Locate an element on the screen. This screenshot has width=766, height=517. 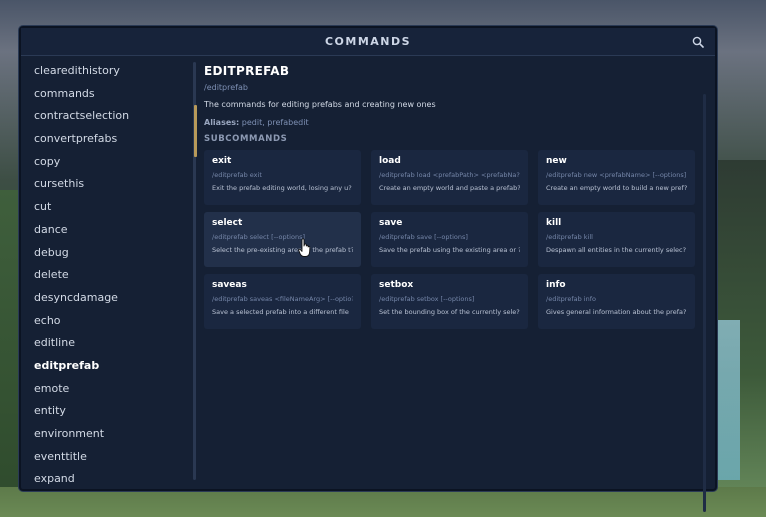
subcommand-name: kill is located at coordinates (554, 223).